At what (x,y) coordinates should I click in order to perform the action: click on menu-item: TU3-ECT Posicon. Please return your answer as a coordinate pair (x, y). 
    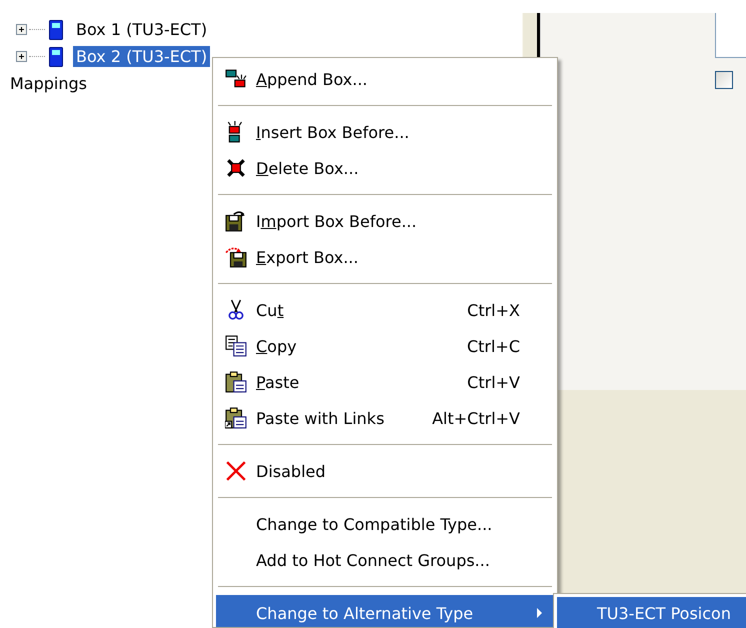
    Looking at the image, I should click on (651, 612).